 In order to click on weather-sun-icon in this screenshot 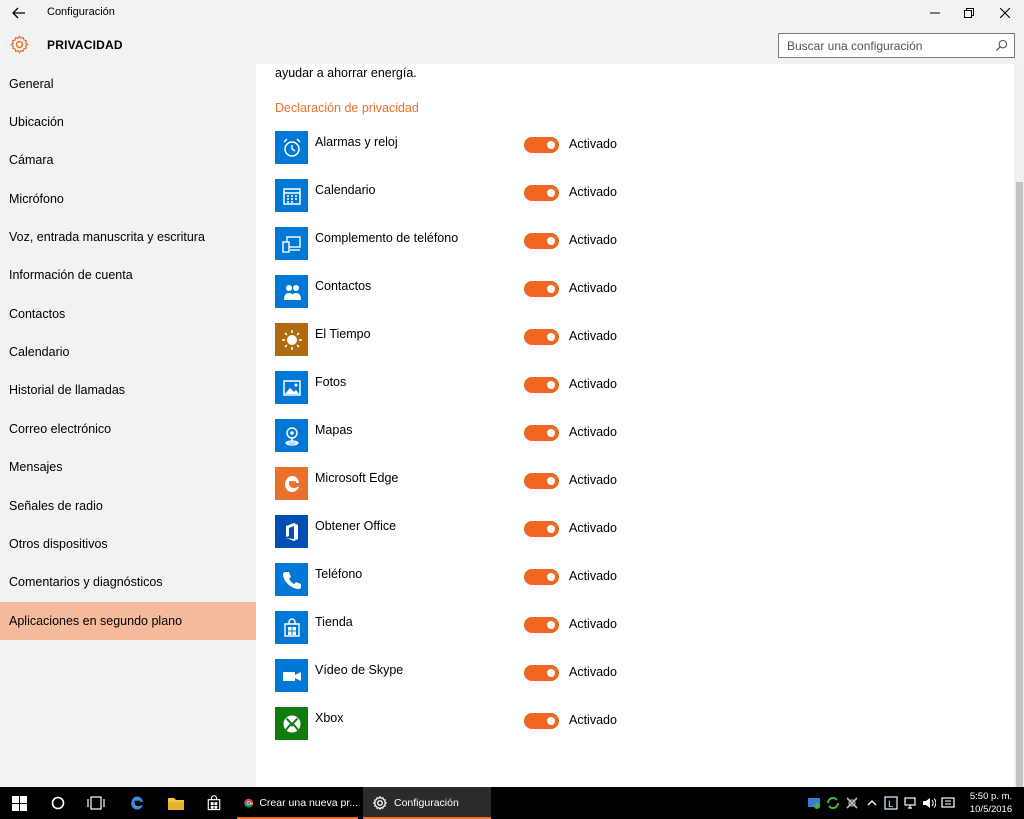, I will do `click(291, 339)`.